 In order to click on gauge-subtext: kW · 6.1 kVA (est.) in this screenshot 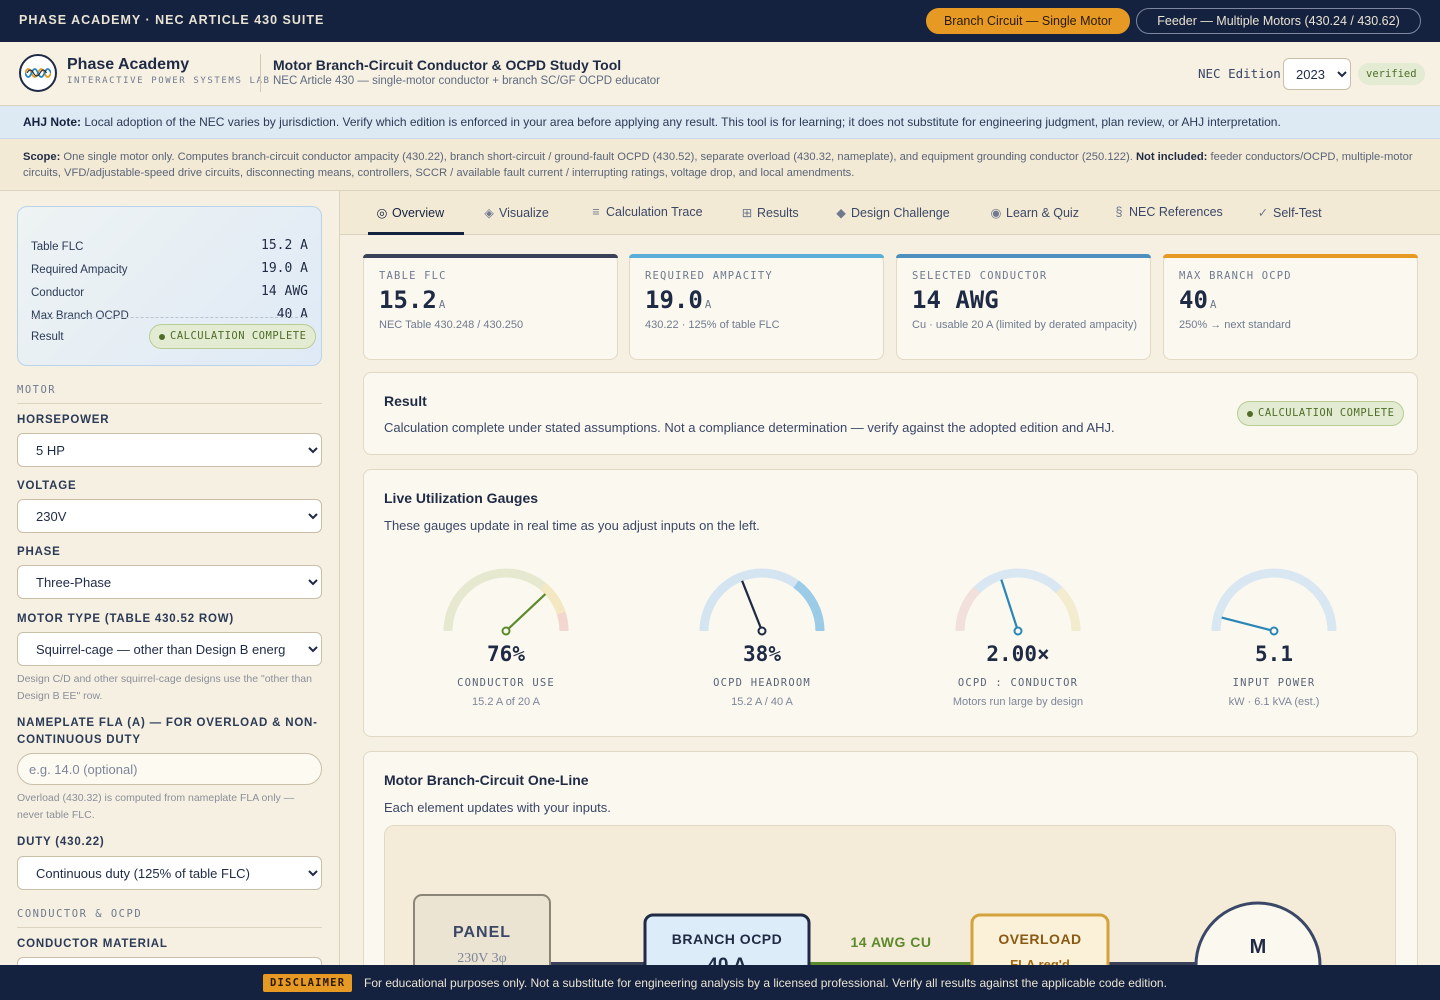, I will do `click(1274, 702)`.